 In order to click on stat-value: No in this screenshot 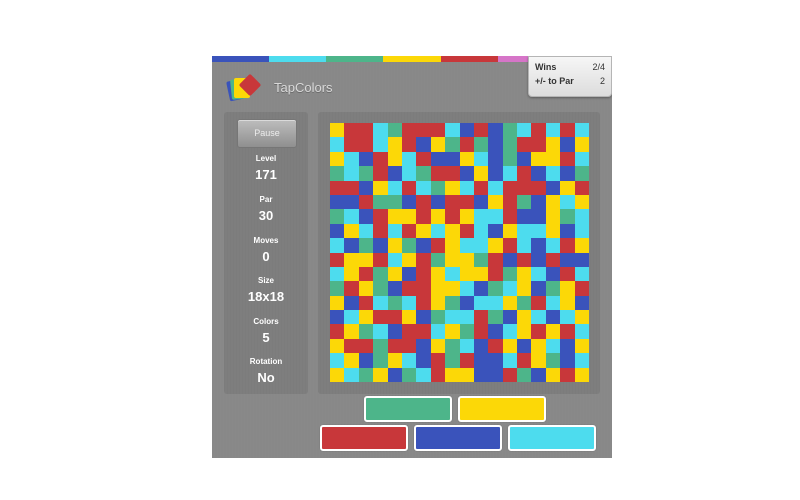, I will do `click(266, 377)`.